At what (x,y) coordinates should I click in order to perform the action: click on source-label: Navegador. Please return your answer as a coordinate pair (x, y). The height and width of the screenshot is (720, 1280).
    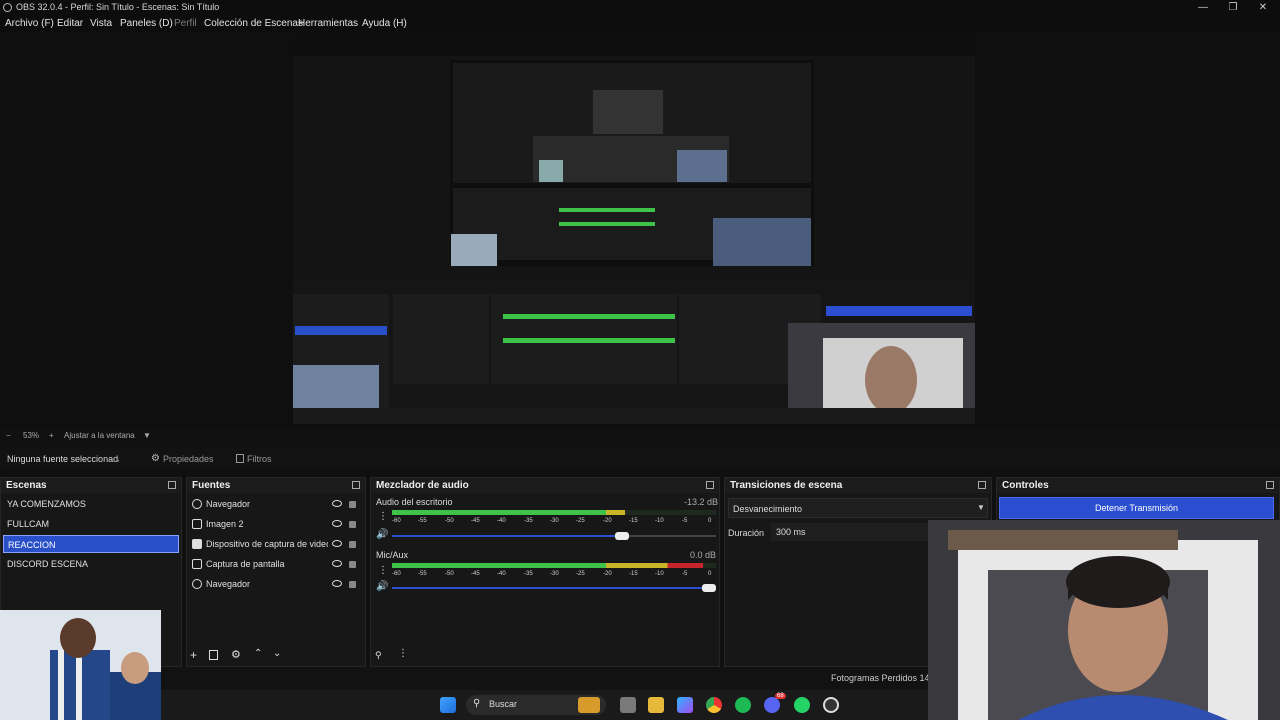
    Looking at the image, I should click on (228, 504).